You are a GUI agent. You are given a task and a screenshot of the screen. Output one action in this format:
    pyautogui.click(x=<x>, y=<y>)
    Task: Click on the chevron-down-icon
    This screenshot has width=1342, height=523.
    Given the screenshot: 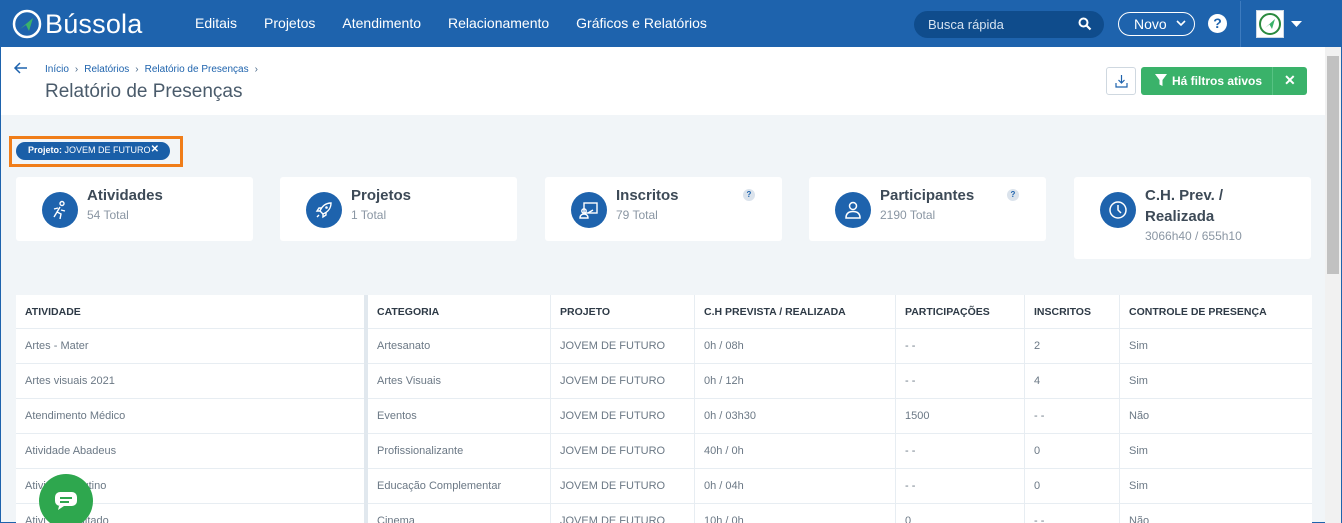 What is the action you would take?
    pyautogui.click(x=1181, y=23)
    